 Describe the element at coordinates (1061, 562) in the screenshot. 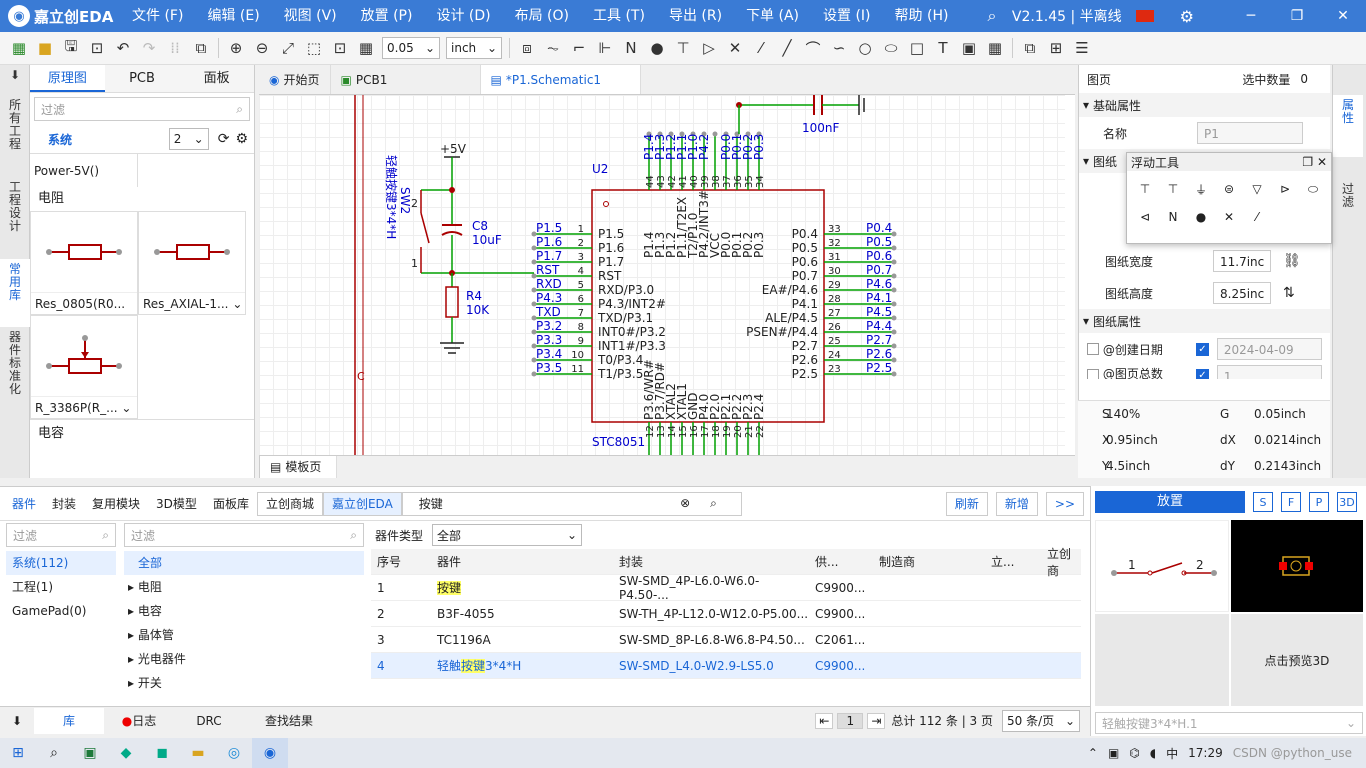

I see `column-header: 立创商` at that location.